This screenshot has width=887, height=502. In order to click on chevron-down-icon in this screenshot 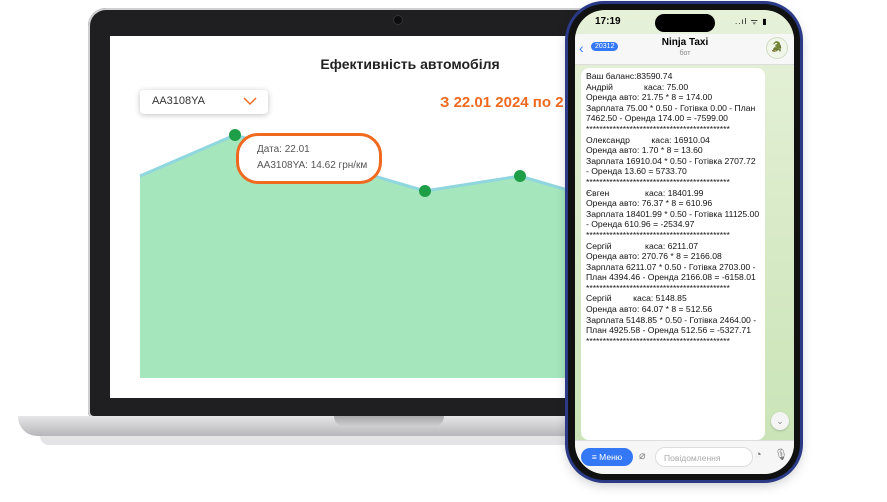, I will do `click(250, 101)`.